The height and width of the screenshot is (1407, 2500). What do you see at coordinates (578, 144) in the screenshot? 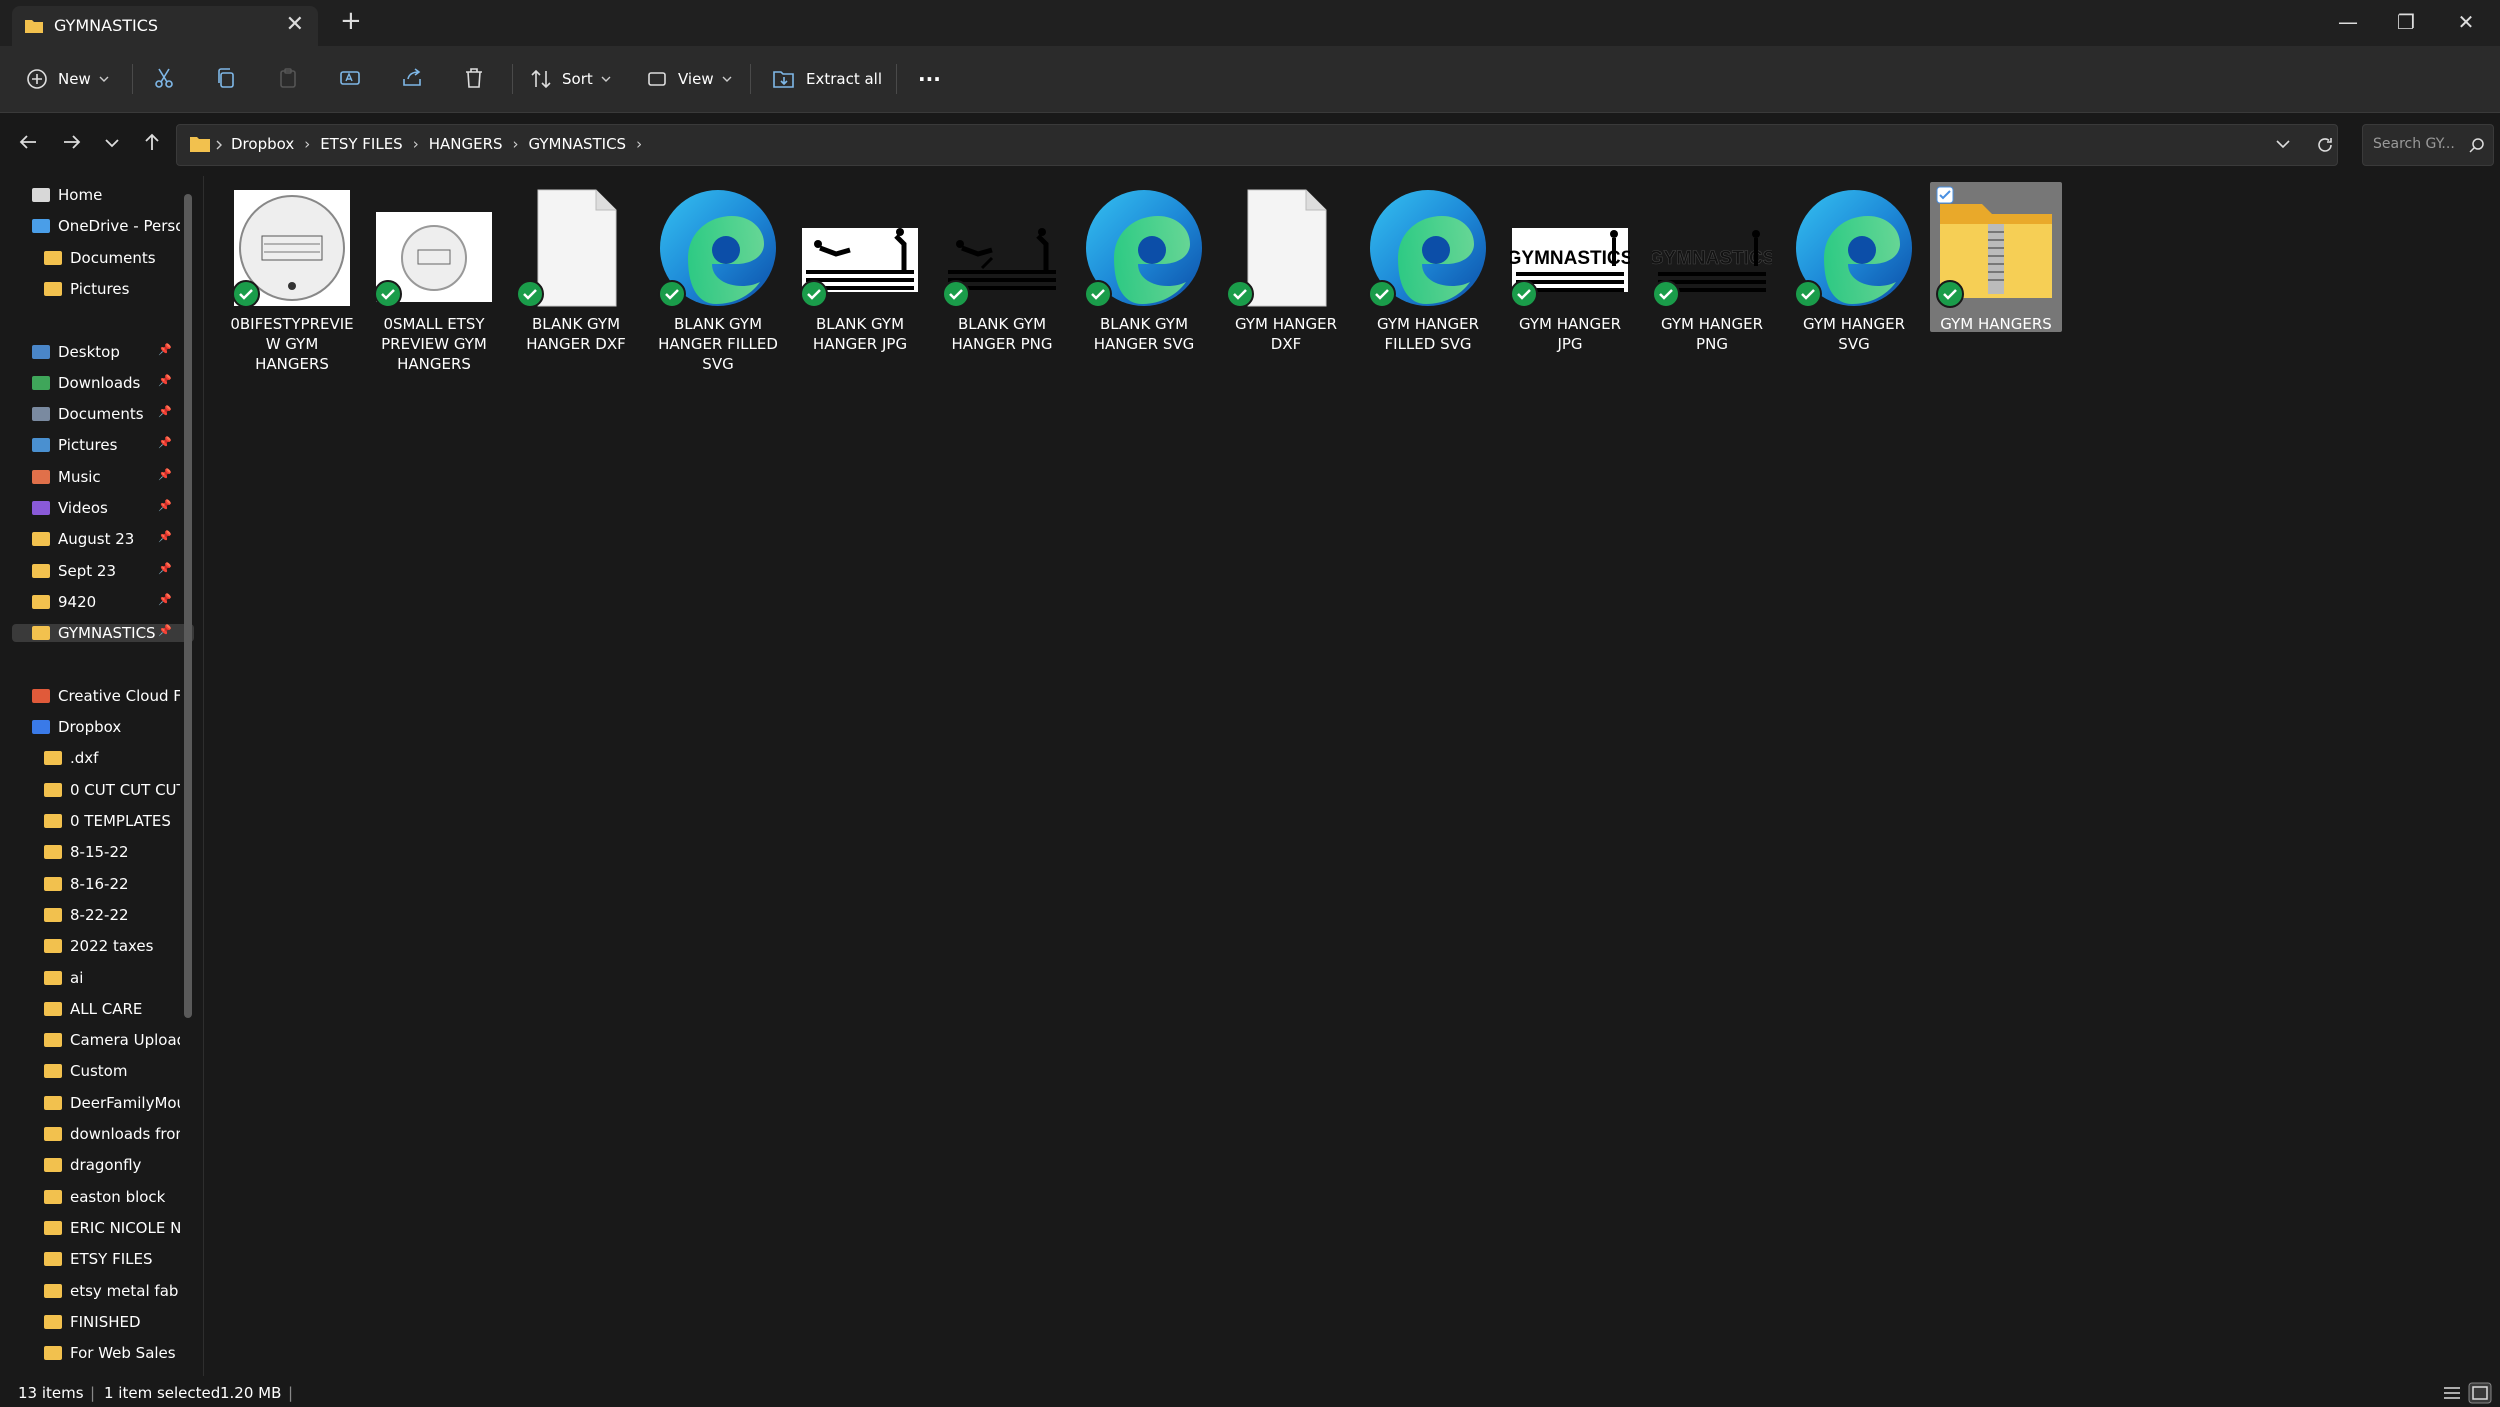
I see `breadcrumb-gymnastics: GYMNASTICS` at bounding box center [578, 144].